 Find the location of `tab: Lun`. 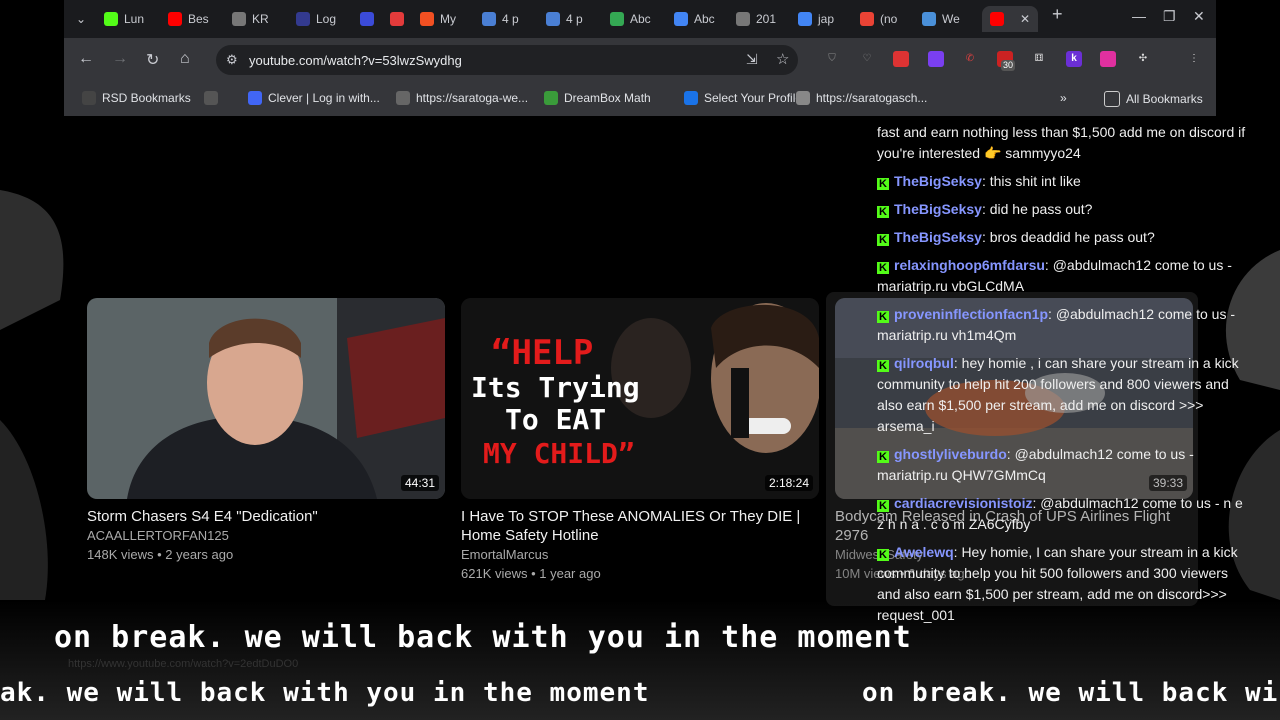

tab: Lun is located at coordinates (124, 19).